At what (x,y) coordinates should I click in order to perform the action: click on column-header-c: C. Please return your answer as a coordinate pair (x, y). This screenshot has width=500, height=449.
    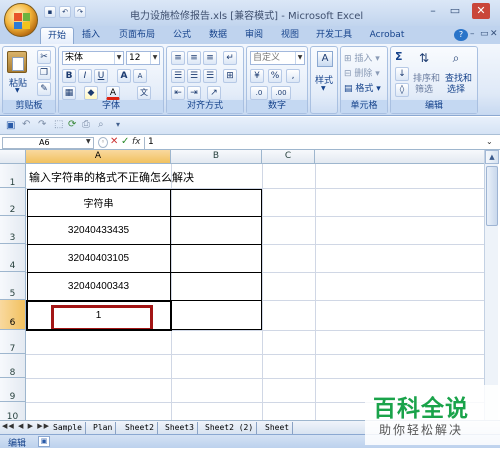
    Looking at the image, I should click on (288, 157).